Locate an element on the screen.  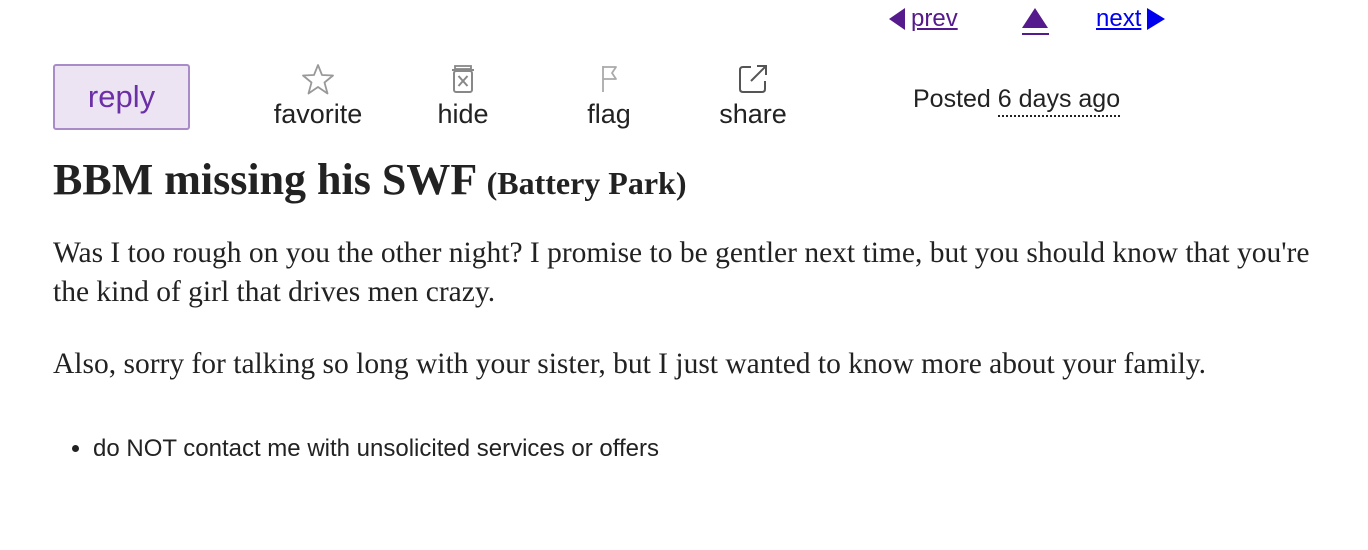
triangle-up-icon is located at coordinates (1035, 18).